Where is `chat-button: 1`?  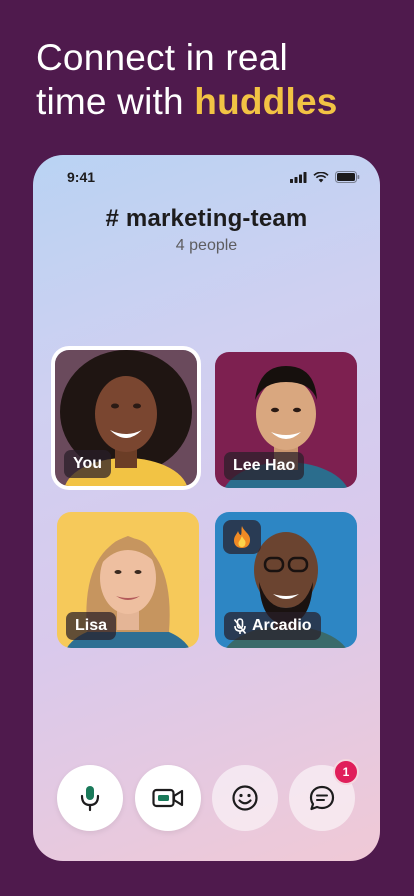 chat-button: 1 is located at coordinates (324, 795).